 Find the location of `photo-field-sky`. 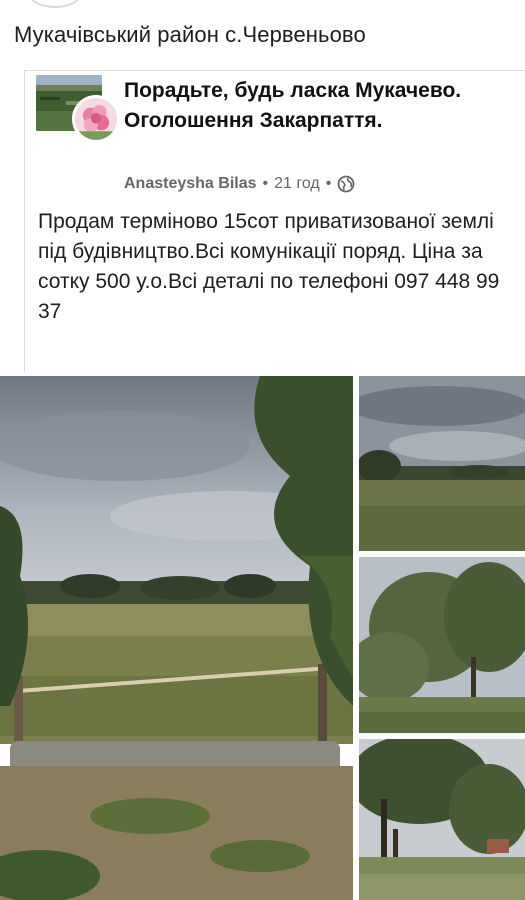

photo-field-sky is located at coordinates (442, 463).